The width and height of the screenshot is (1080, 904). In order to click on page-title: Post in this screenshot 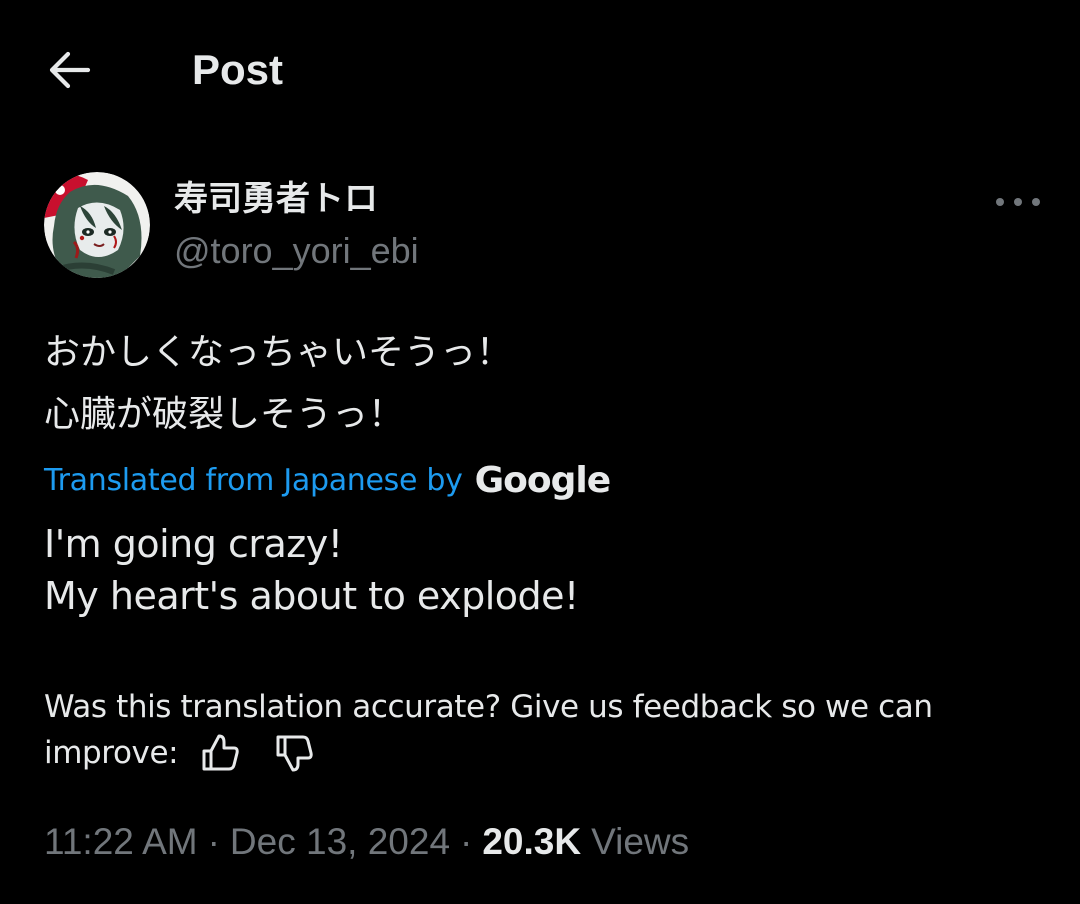, I will do `click(238, 69)`.